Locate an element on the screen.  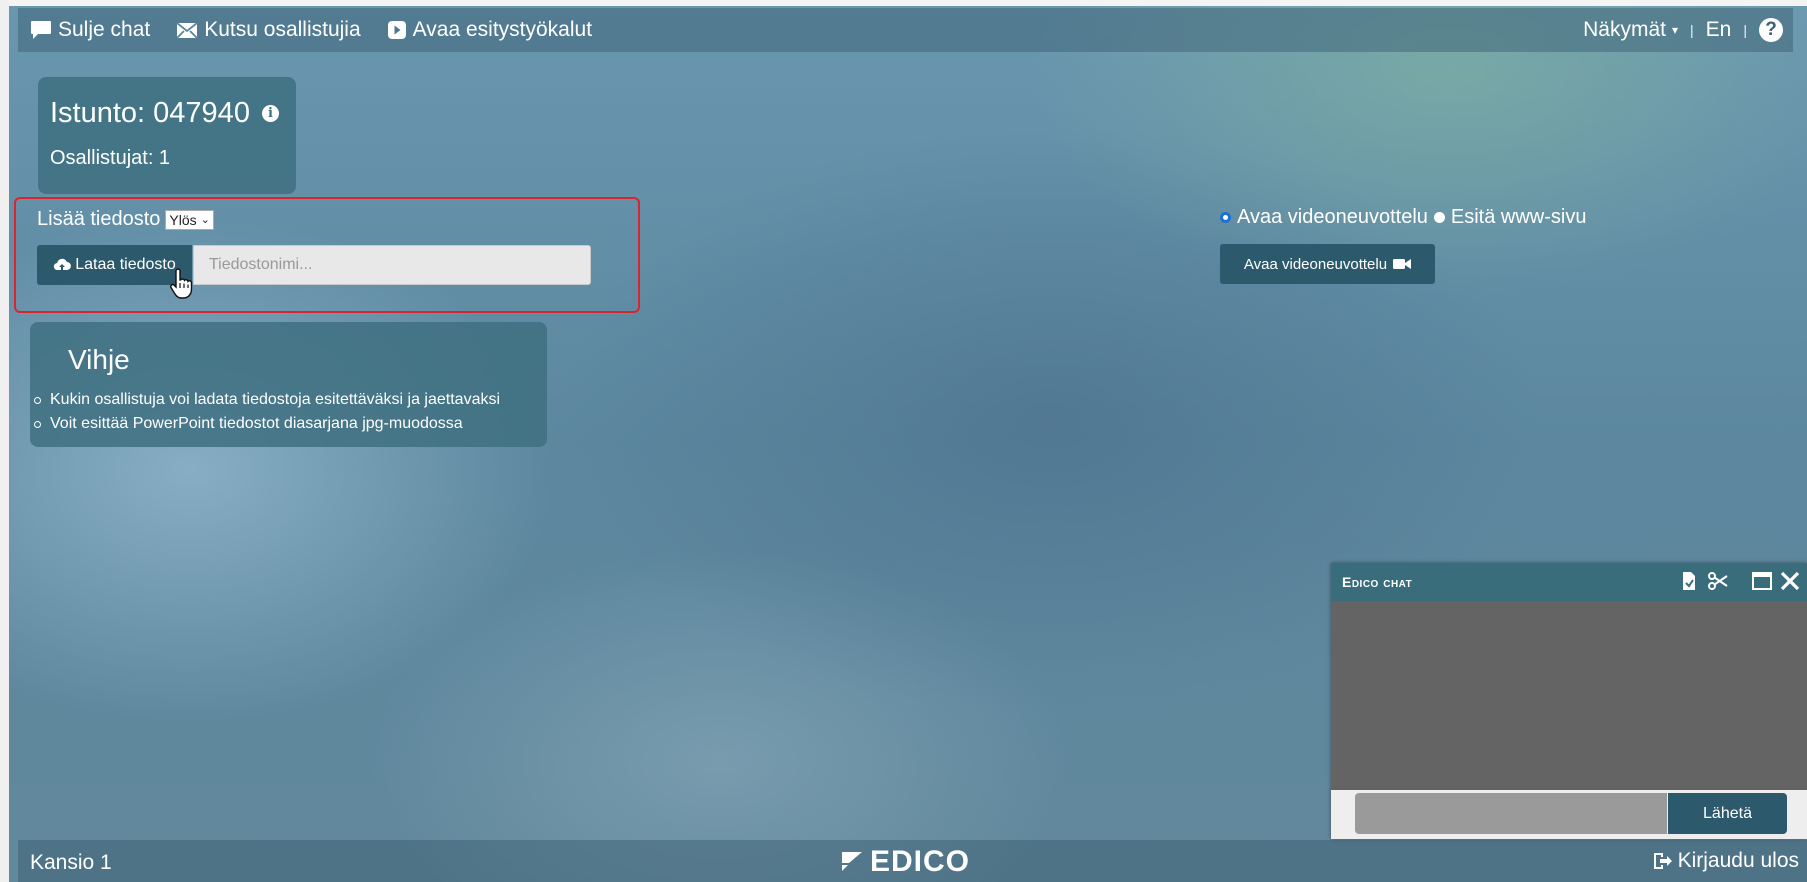
session-panel: Istunto: 047940 i Osallistujat: 1 is located at coordinates (167, 135).